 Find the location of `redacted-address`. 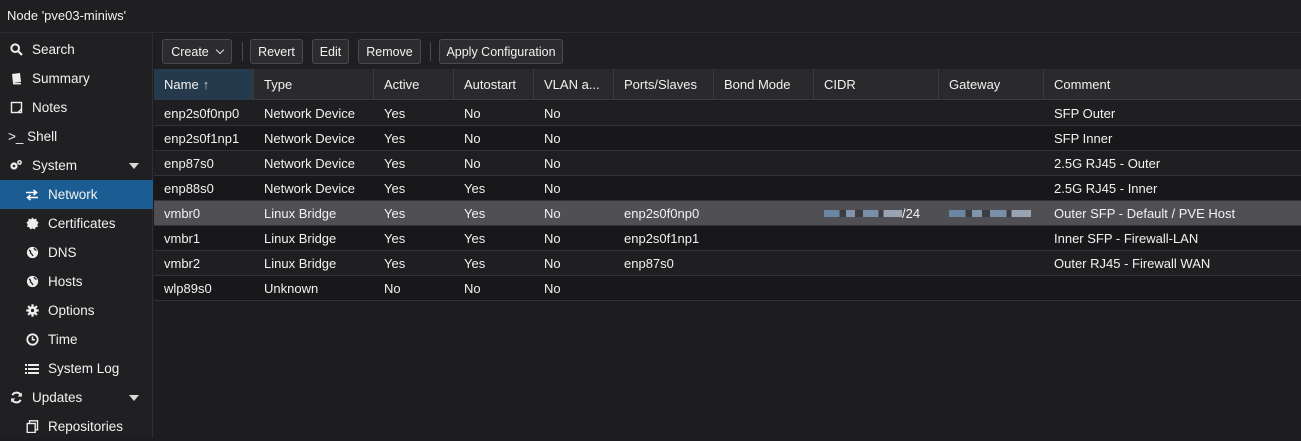

redacted-address is located at coordinates (863, 213).